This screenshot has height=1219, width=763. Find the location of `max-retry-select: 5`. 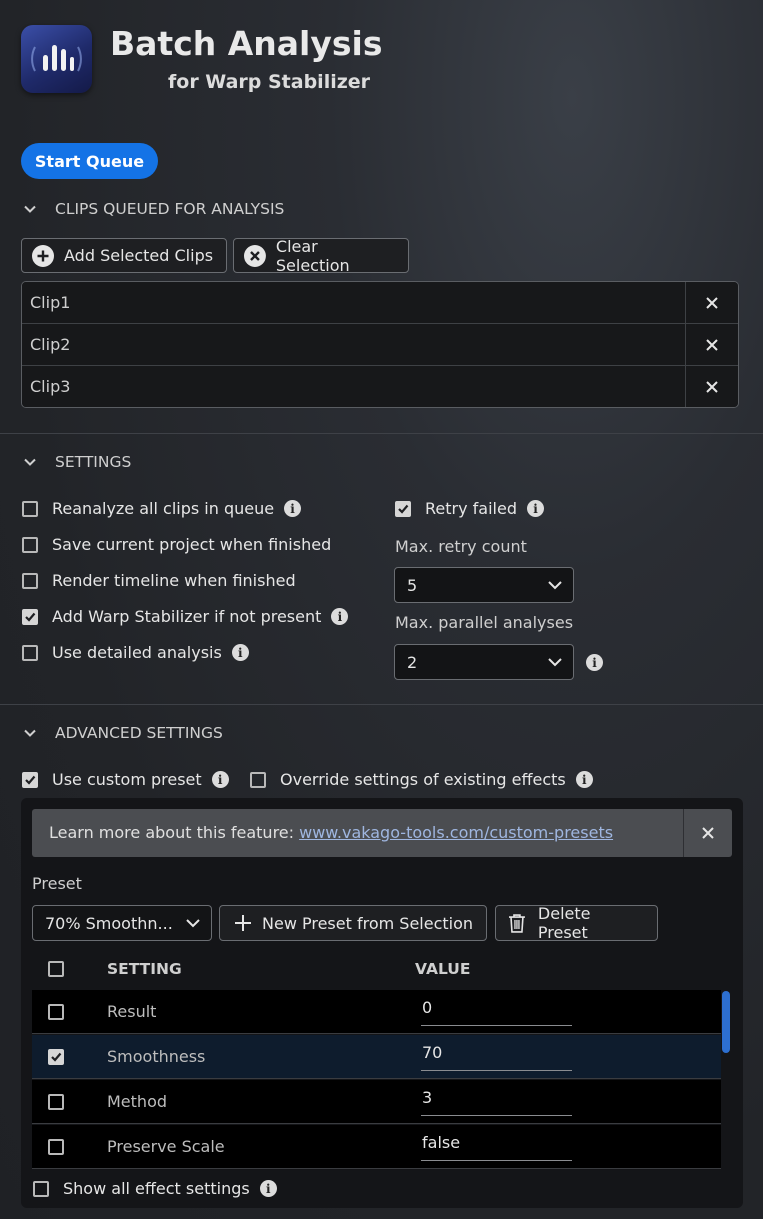

max-retry-select: 5 is located at coordinates (484, 585).